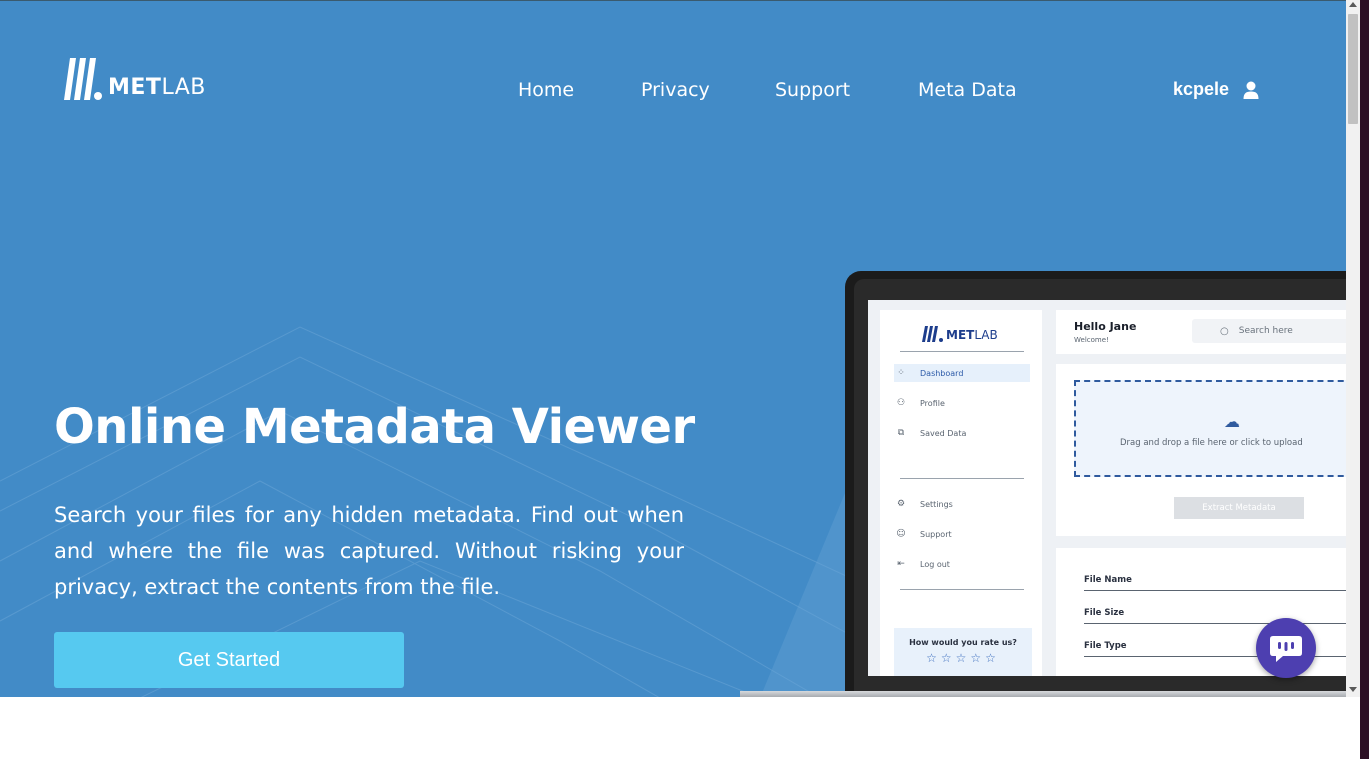  What do you see at coordinates (157, 87) in the screenshot?
I see `logo-wordmark: METLAB` at bounding box center [157, 87].